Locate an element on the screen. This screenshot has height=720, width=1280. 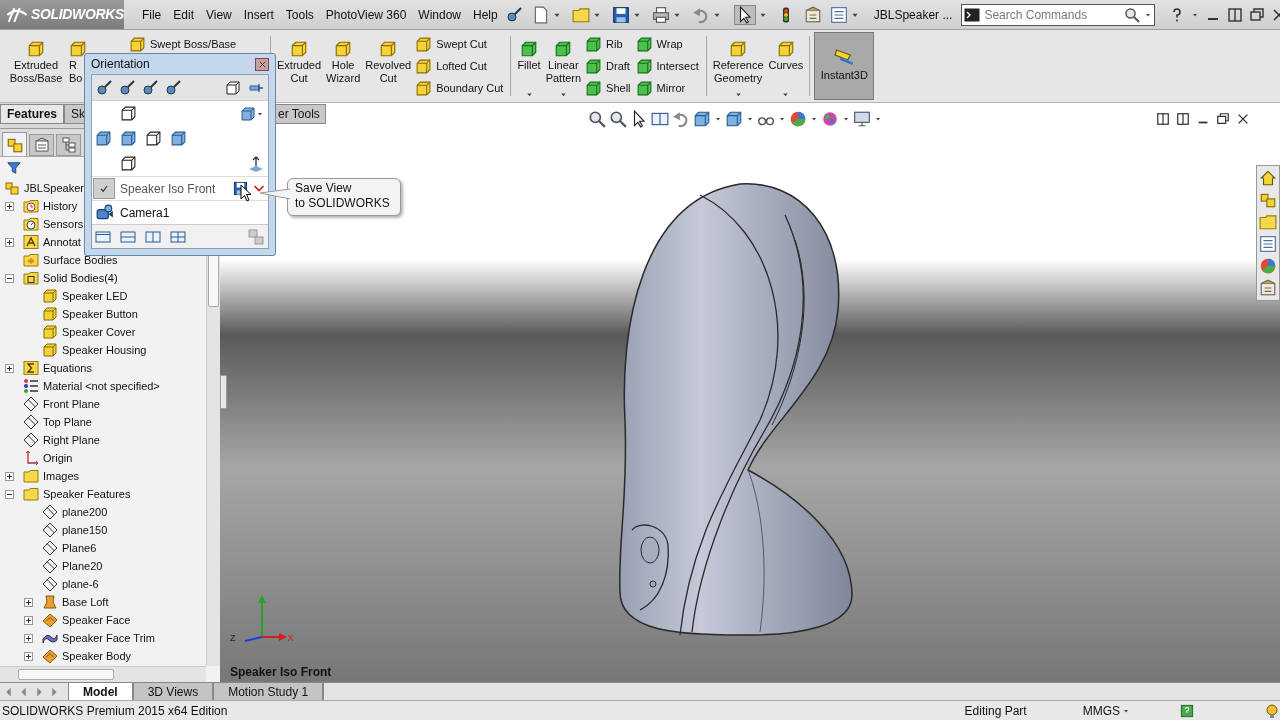
tree-item: Base Loft is located at coordinates (85, 602).